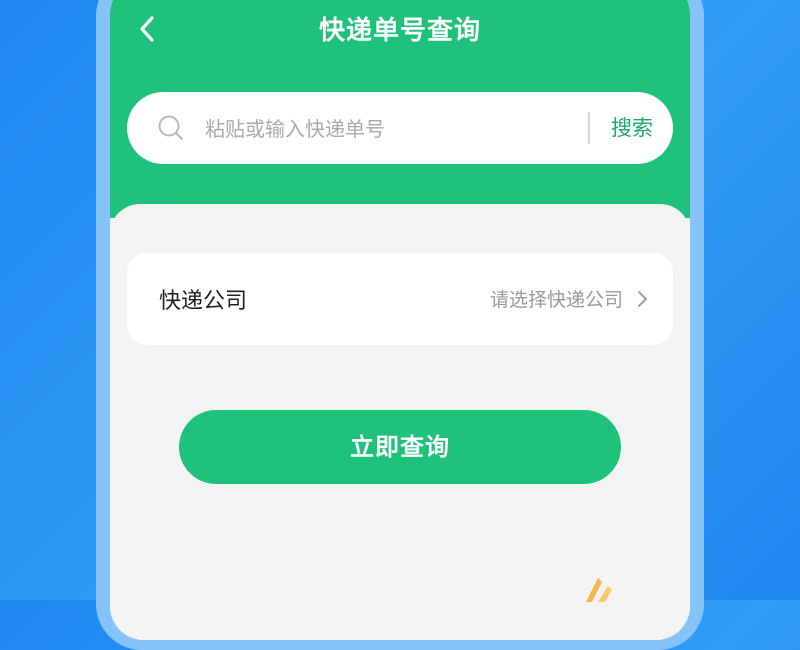  Describe the element at coordinates (632, 128) in the screenshot. I see `search-button: 搜索` at that location.